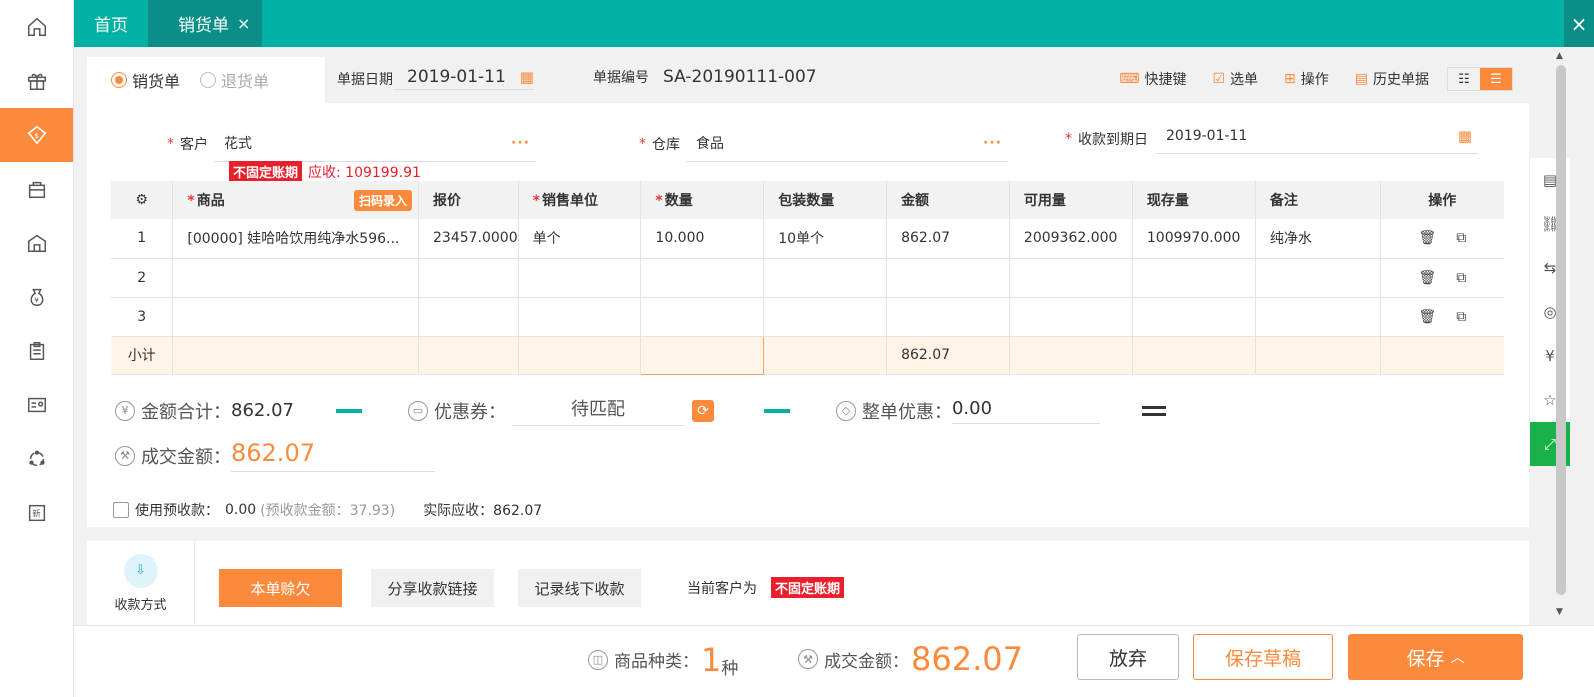  Describe the element at coordinates (834, 23) in the screenshot. I see `top-tab-bar: 首页 销货单 × ×` at that location.